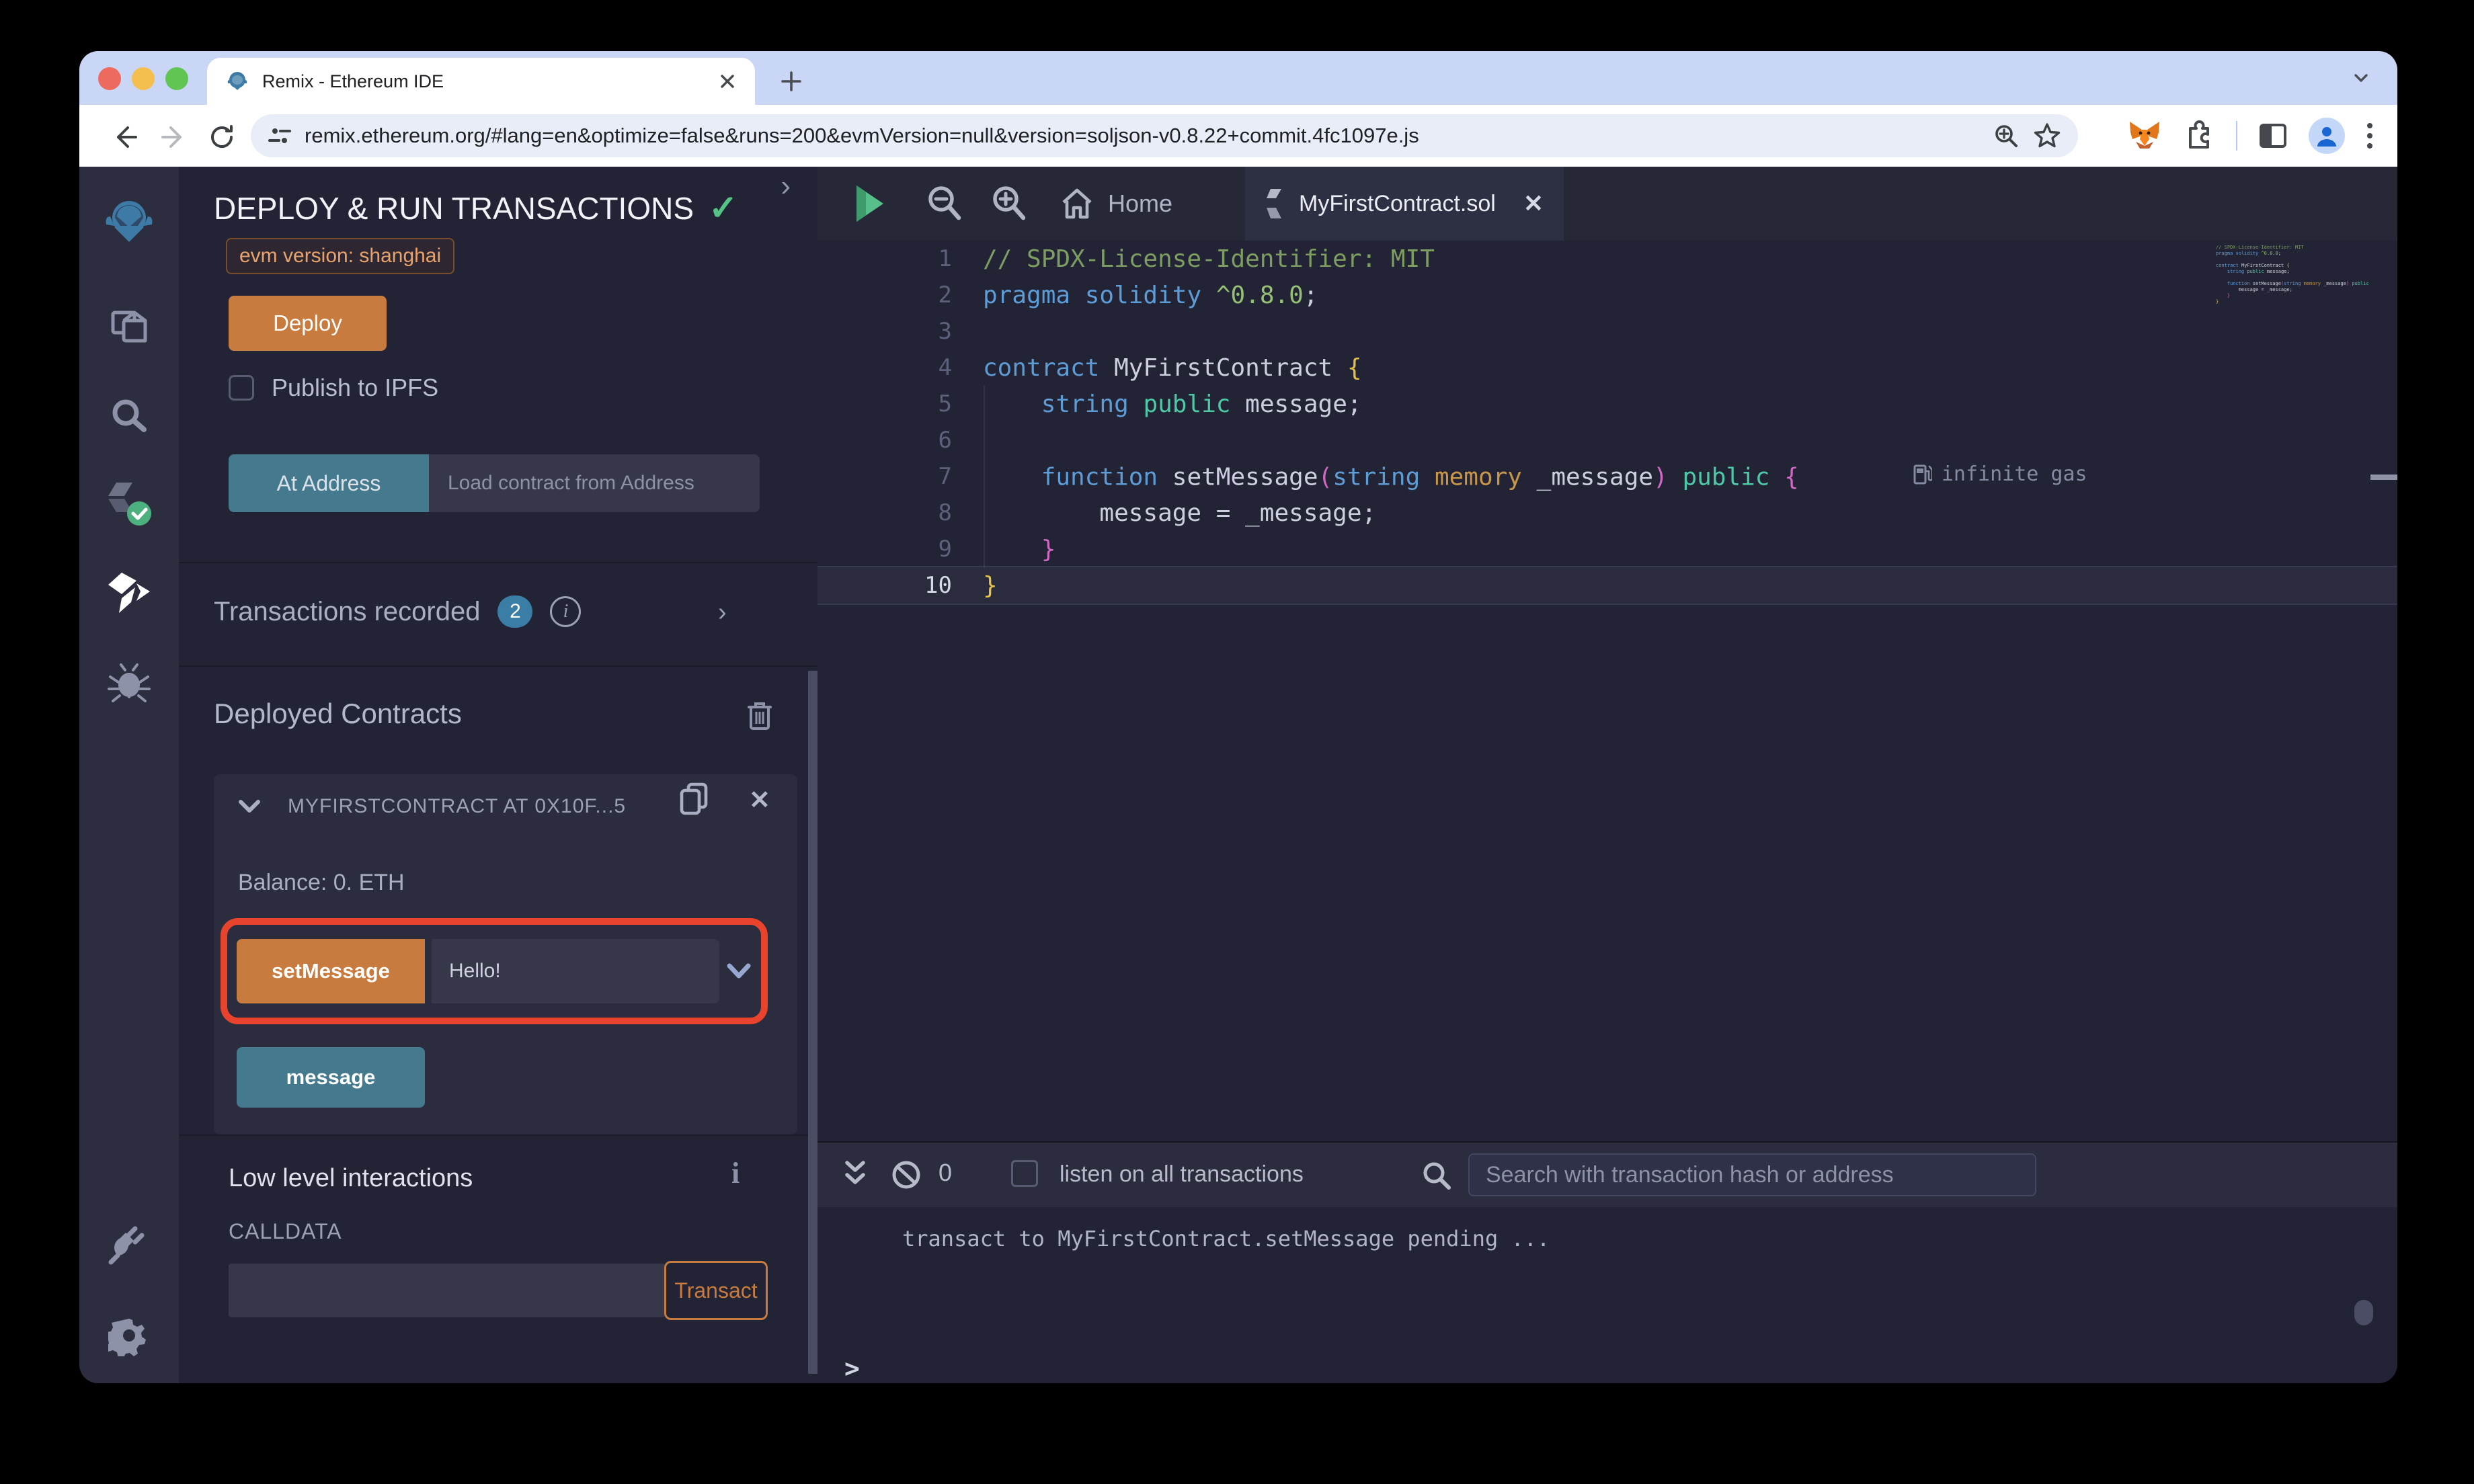 The image size is (2474, 1484). Describe the element at coordinates (945, 440) in the screenshot. I see `line-number: 6` at that location.